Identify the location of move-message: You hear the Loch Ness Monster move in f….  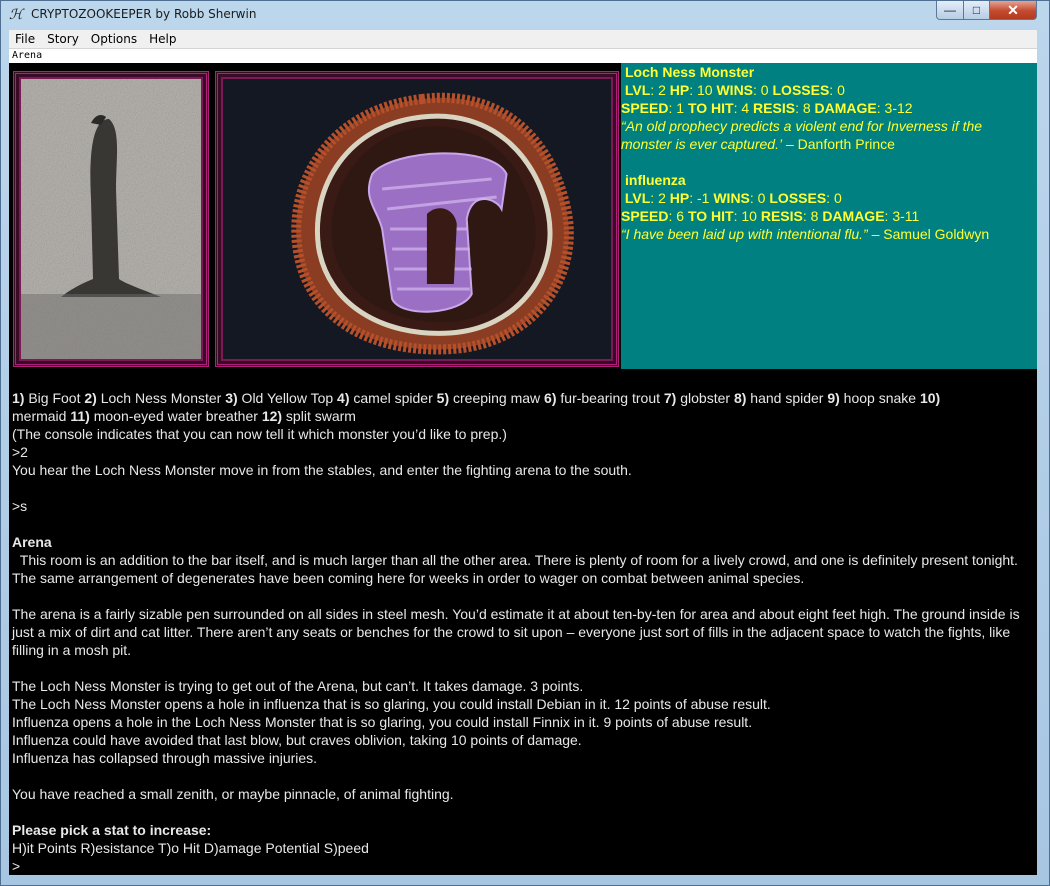
(322, 470).